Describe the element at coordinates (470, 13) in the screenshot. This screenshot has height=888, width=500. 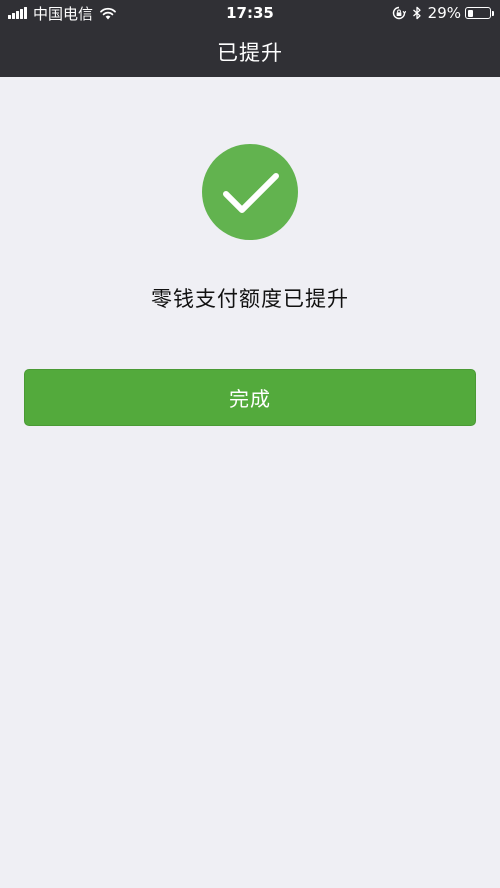
I see `battery-level` at that location.